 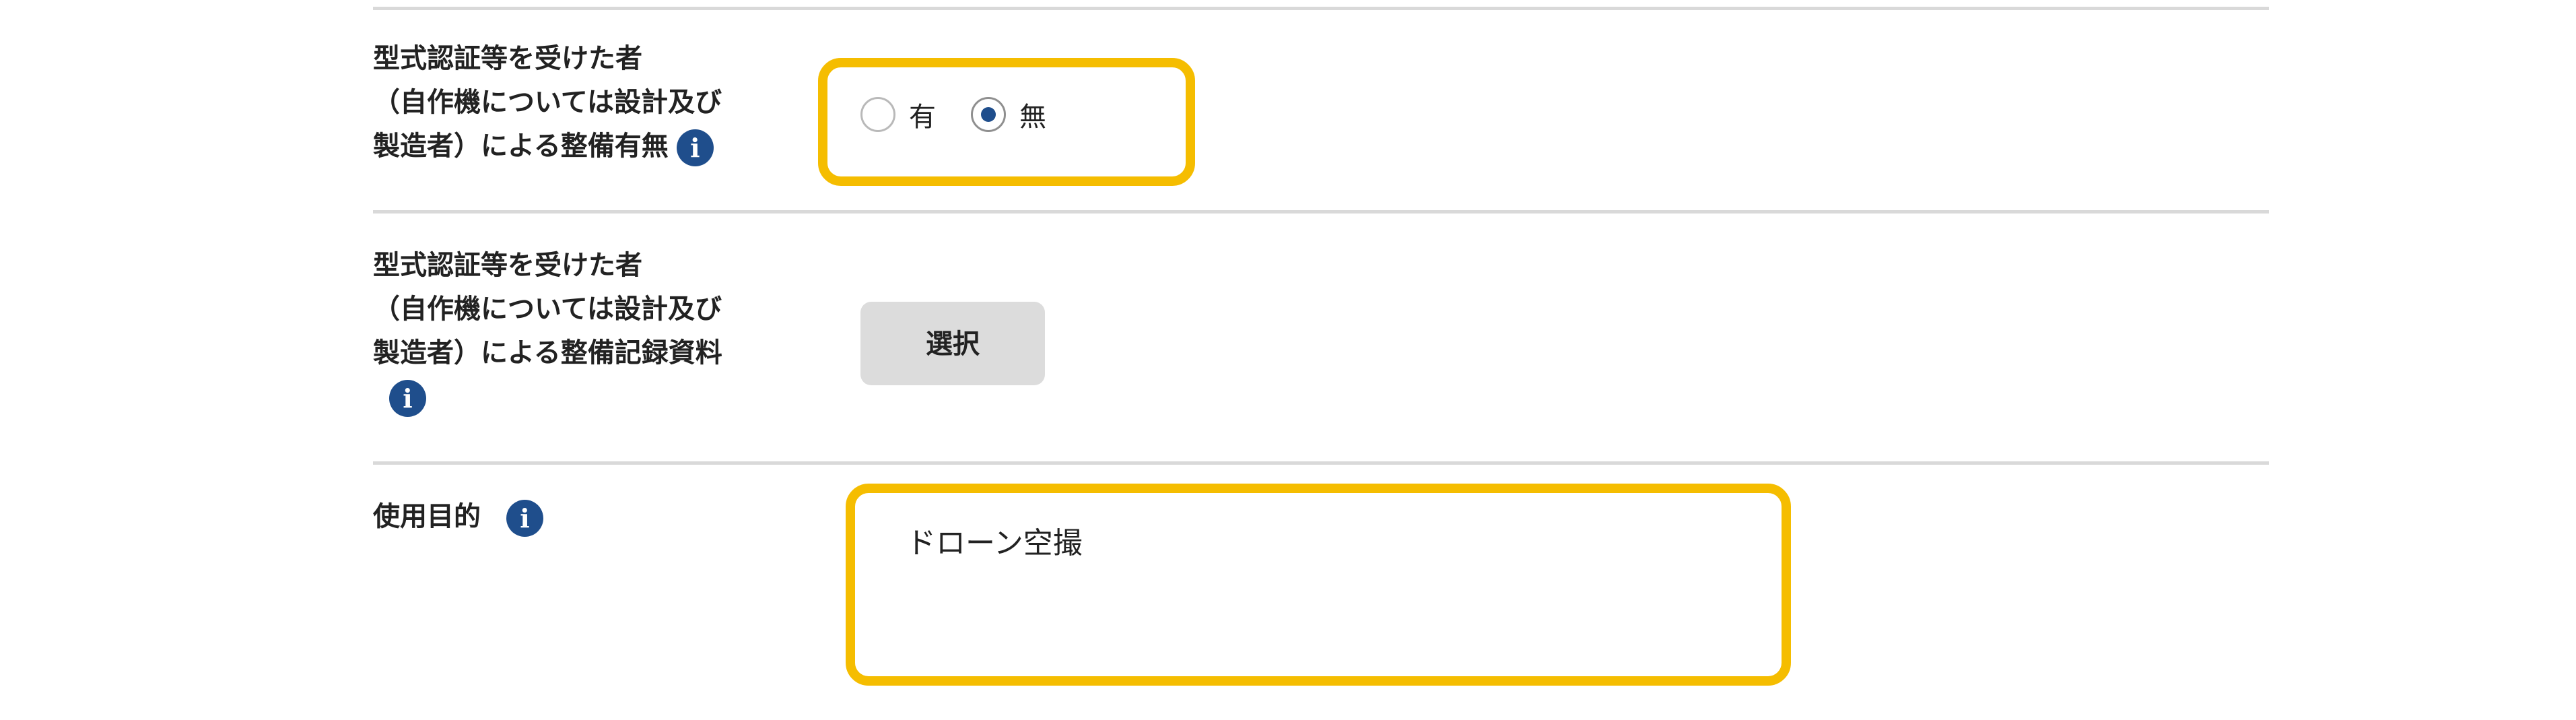 I want to click on radio-option-no: 無, so click(x=1008, y=115).